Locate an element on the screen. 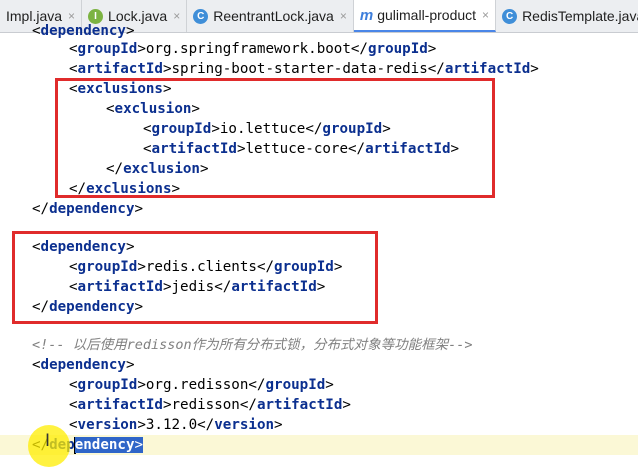 This screenshot has height=472, width=638. code-line: <groupId>org.redisson</groupId> is located at coordinates (201, 385).